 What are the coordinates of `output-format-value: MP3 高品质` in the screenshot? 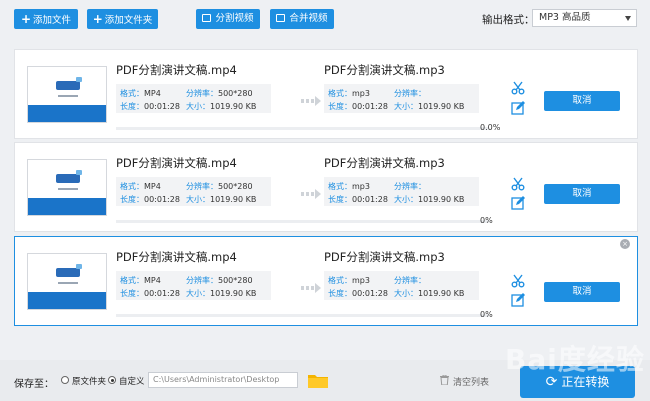 It's located at (565, 17).